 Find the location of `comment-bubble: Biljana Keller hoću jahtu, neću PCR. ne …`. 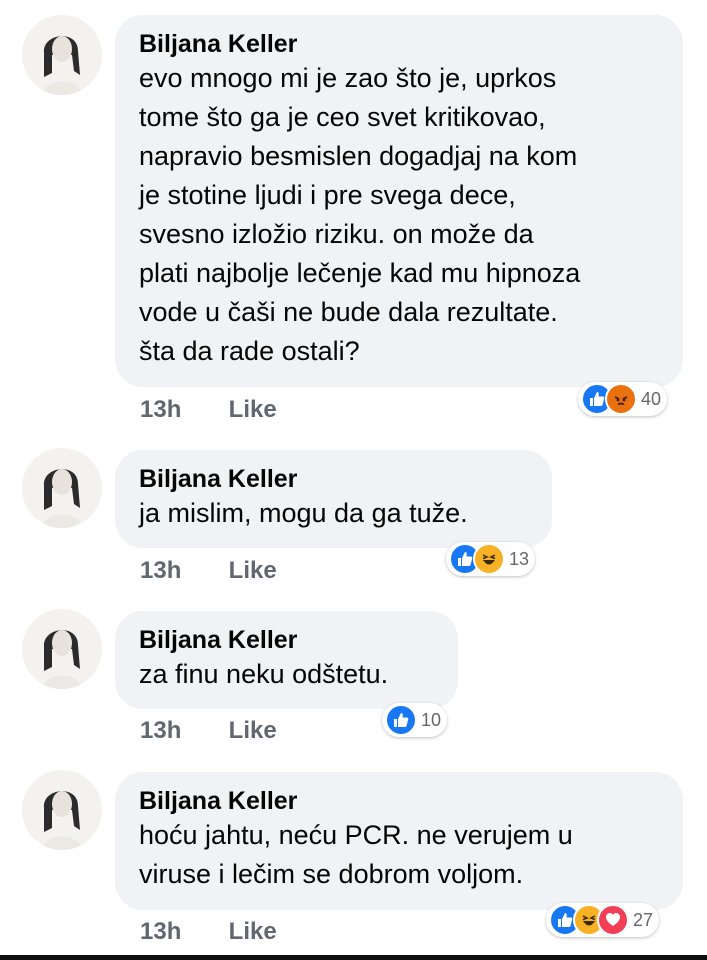

comment-bubble: Biljana Keller hoću jahtu, neću PCR. ne … is located at coordinates (399, 841).